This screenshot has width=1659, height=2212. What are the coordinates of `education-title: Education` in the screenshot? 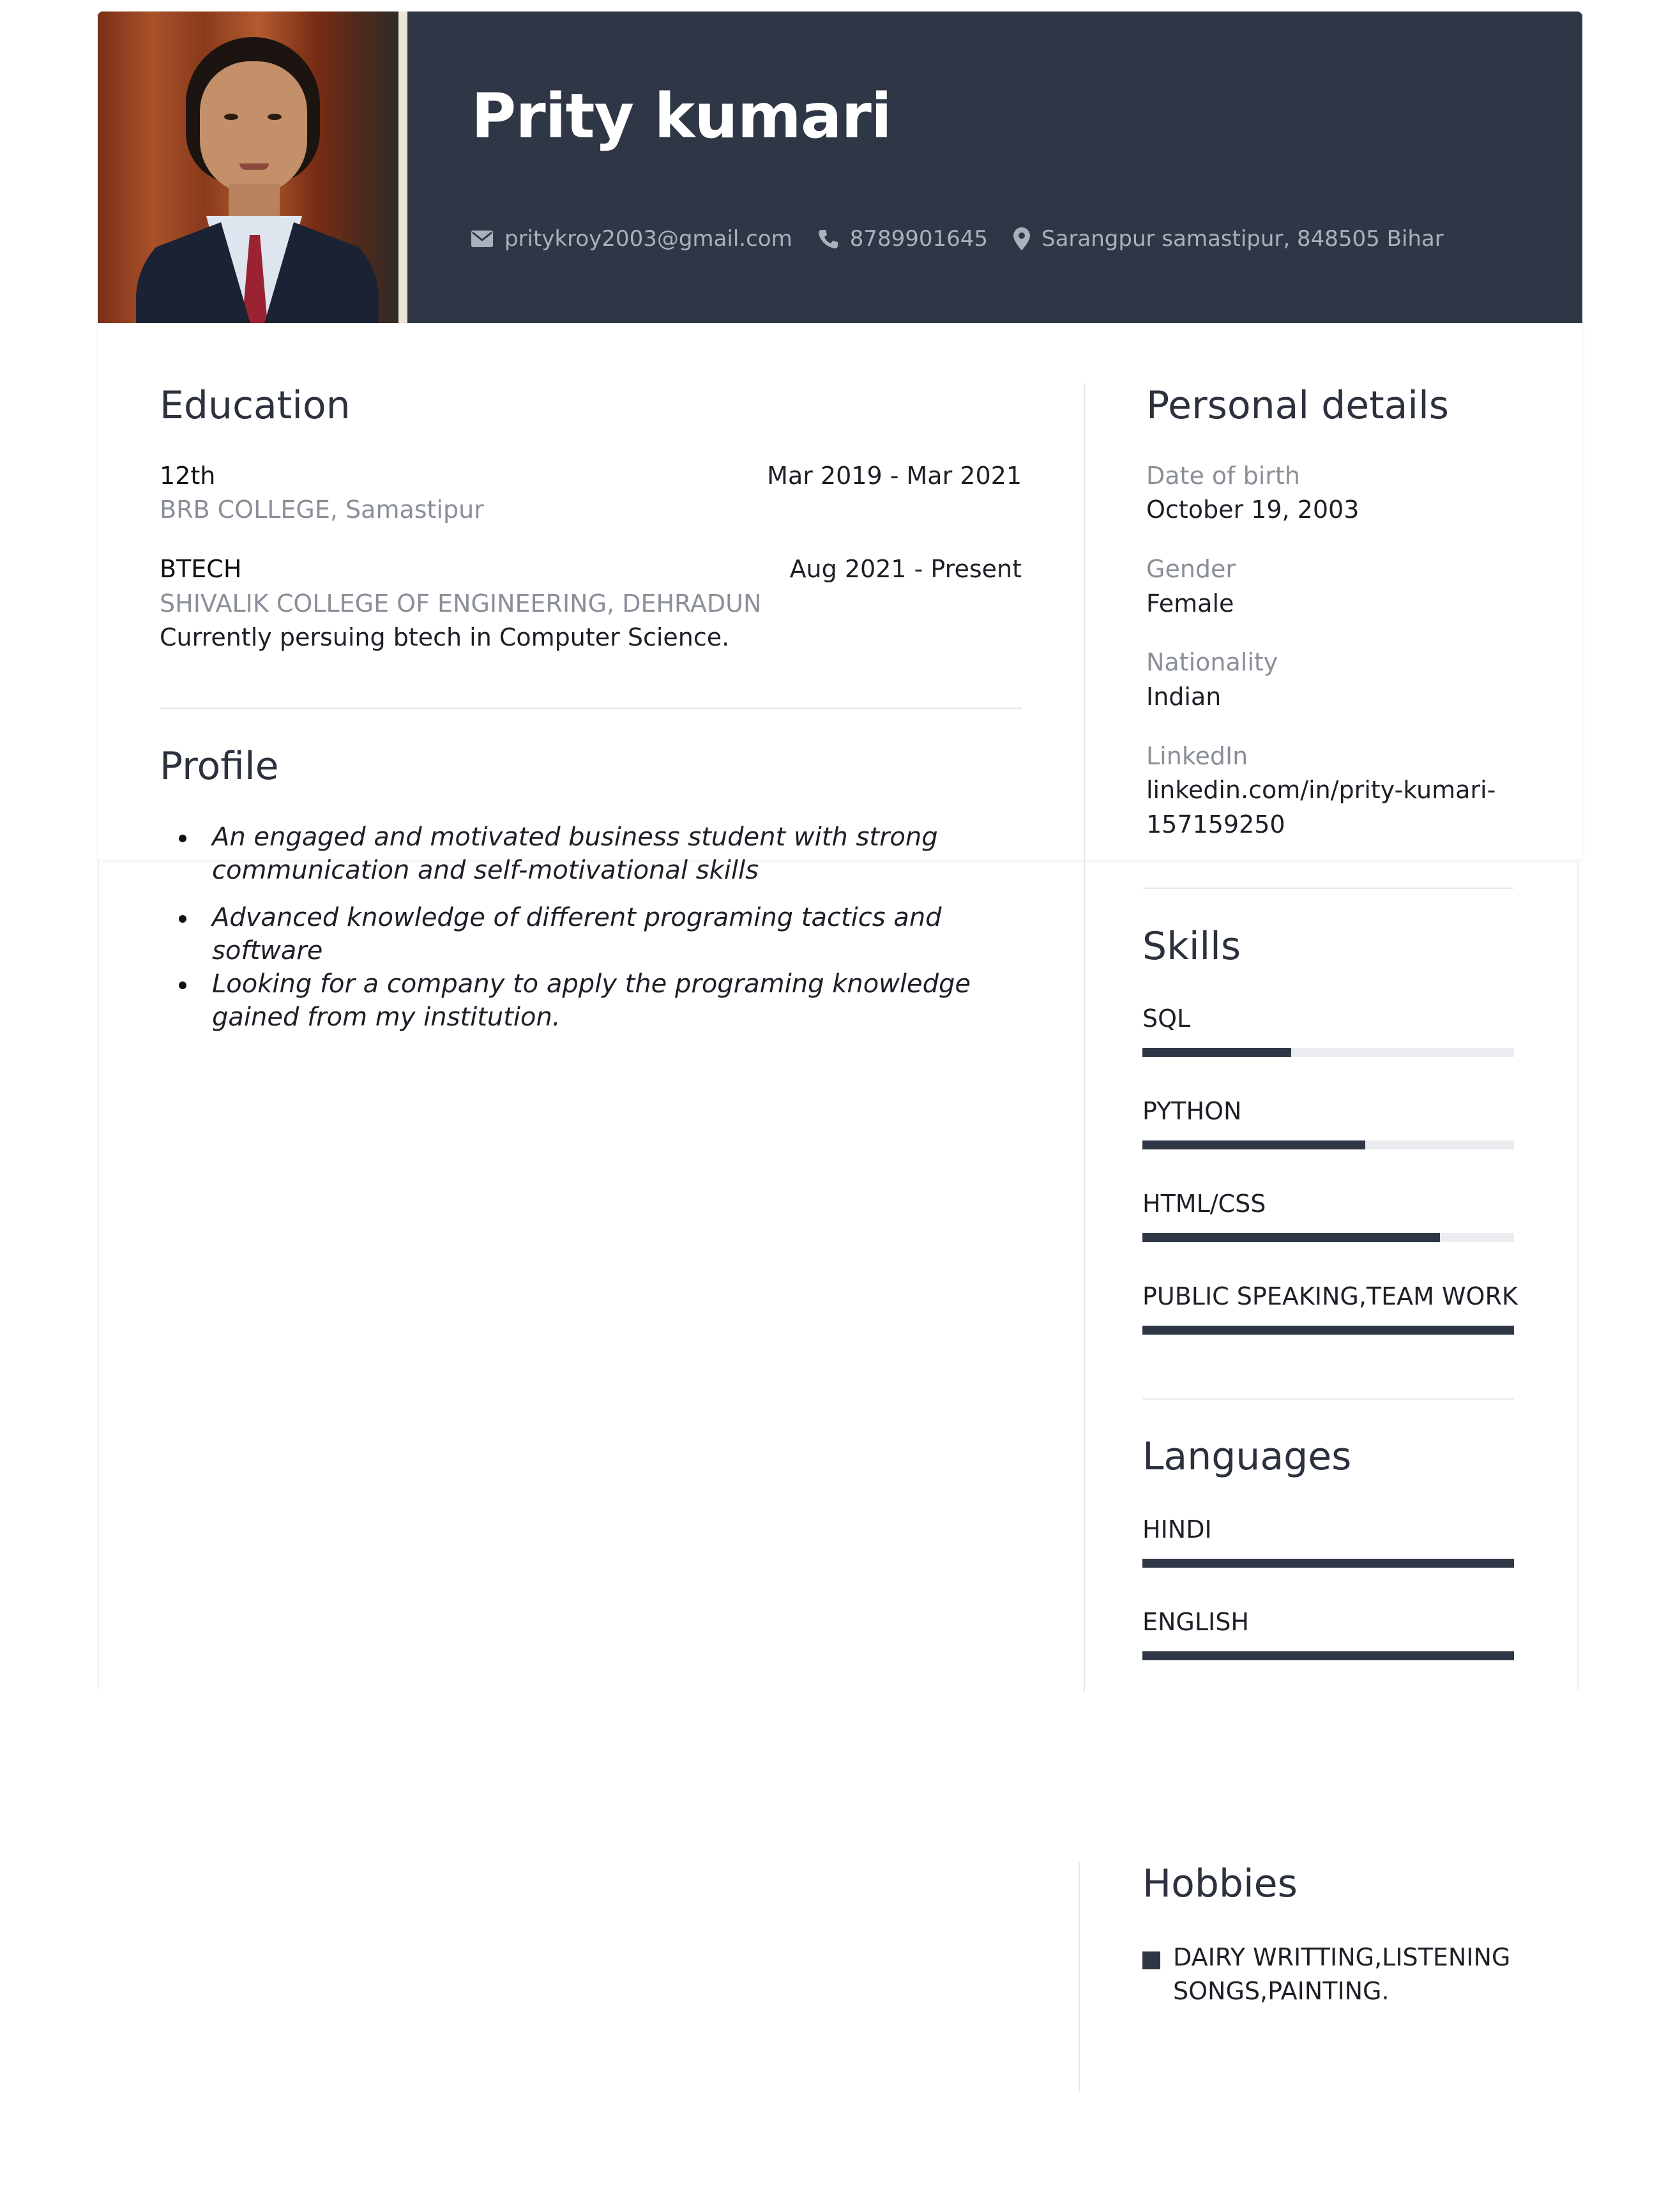 It's located at (256, 405).